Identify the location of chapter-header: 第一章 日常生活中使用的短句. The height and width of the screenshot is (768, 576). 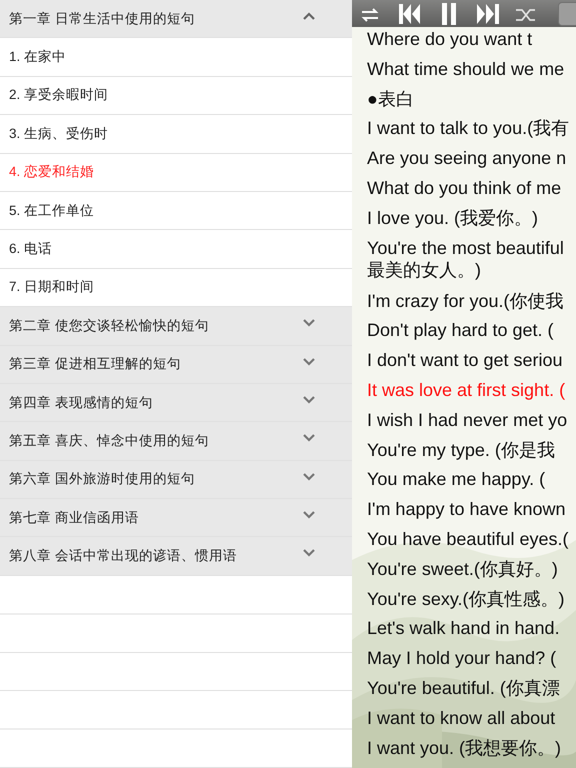
(176, 19).